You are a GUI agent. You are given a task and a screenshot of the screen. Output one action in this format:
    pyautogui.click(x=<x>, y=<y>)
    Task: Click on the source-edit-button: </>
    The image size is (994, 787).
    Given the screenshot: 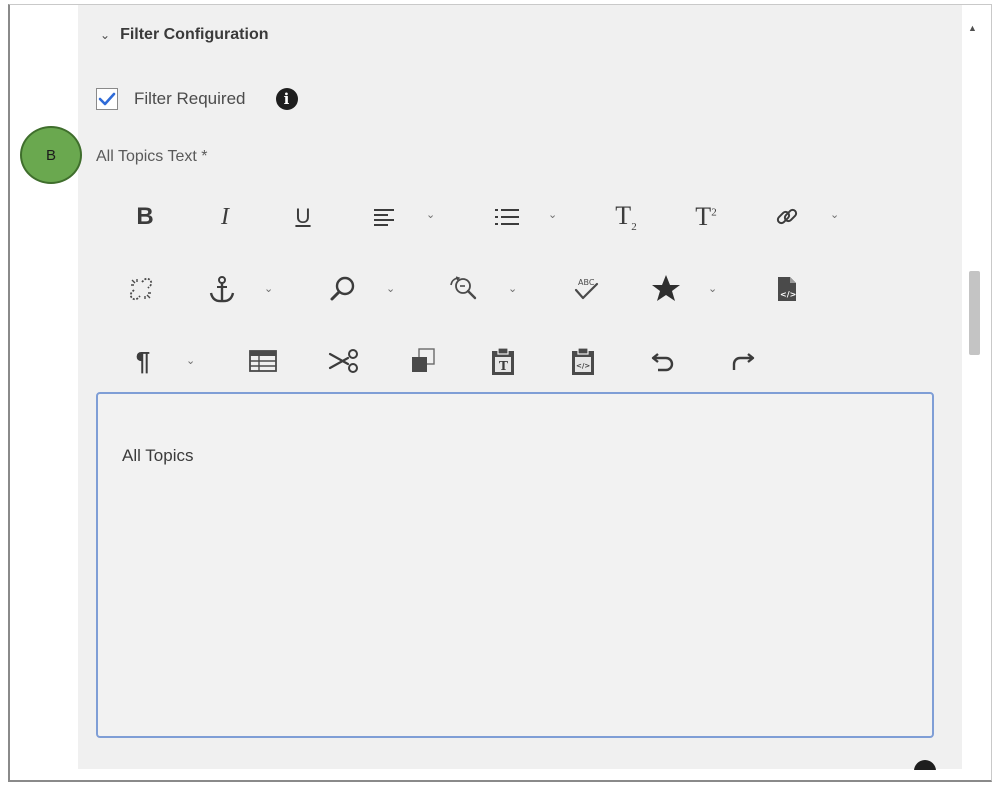 What is the action you would take?
    pyautogui.click(x=787, y=289)
    